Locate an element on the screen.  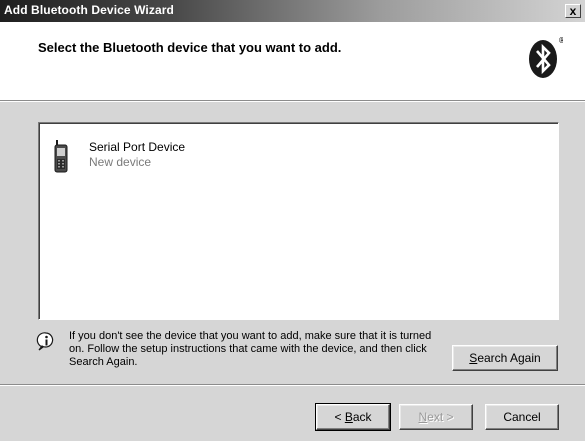
cancel-button: Cancel is located at coordinates (522, 417).